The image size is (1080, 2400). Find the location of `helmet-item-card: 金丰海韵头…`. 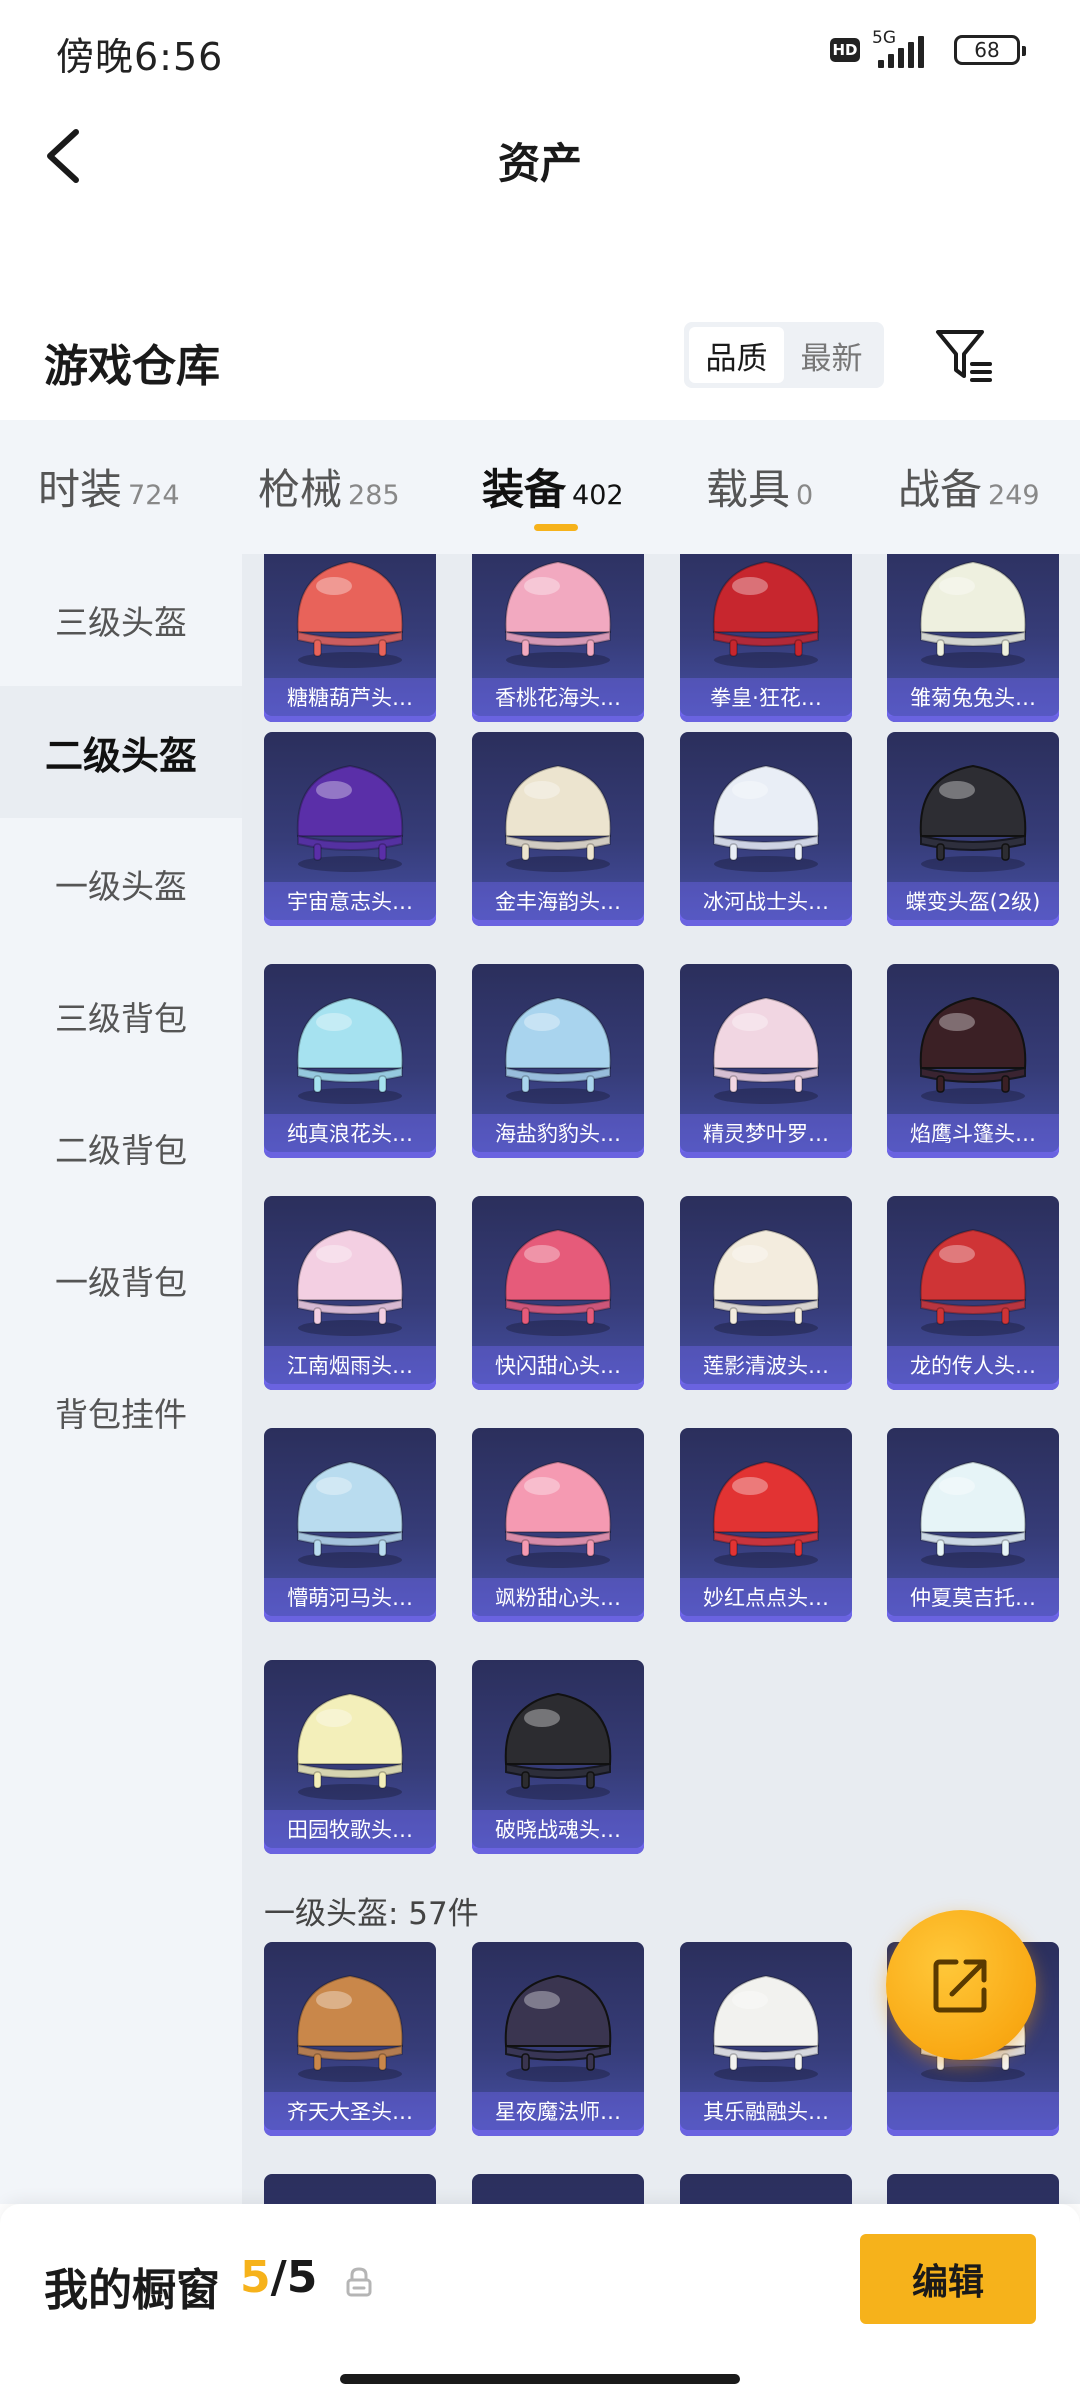

helmet-item-card: 金丰海韵头… is located at coordinates (558, 829).